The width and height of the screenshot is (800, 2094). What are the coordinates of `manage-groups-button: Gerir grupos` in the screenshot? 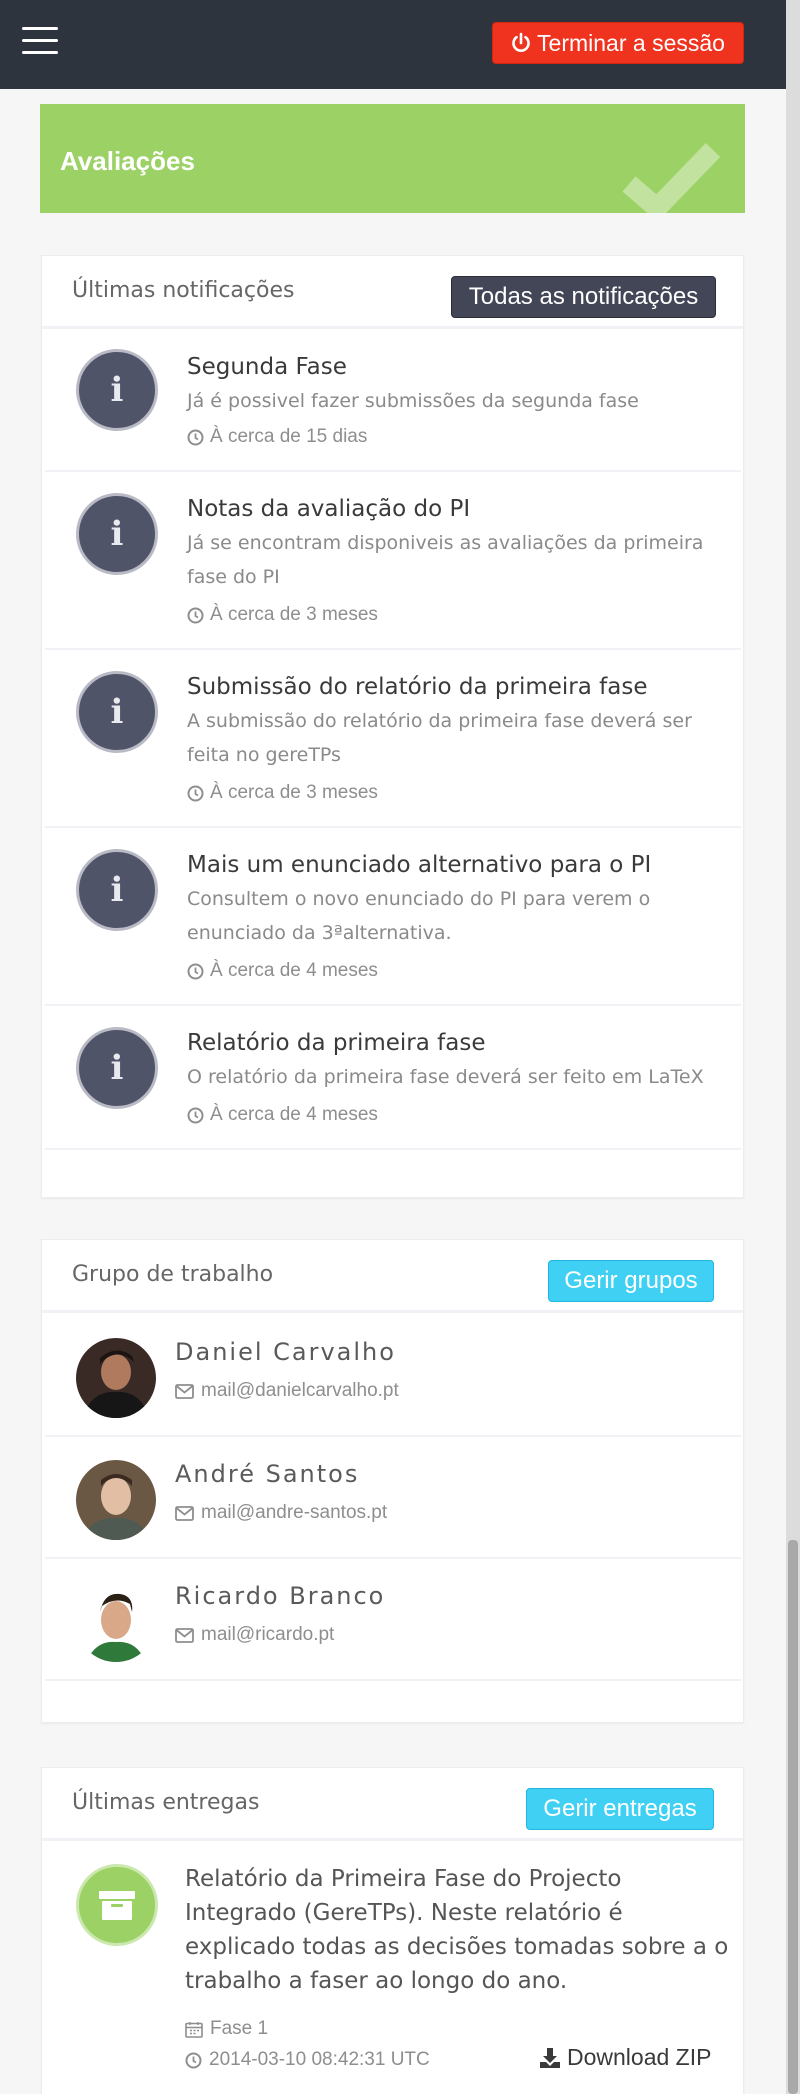 It's located at (631, 1281).